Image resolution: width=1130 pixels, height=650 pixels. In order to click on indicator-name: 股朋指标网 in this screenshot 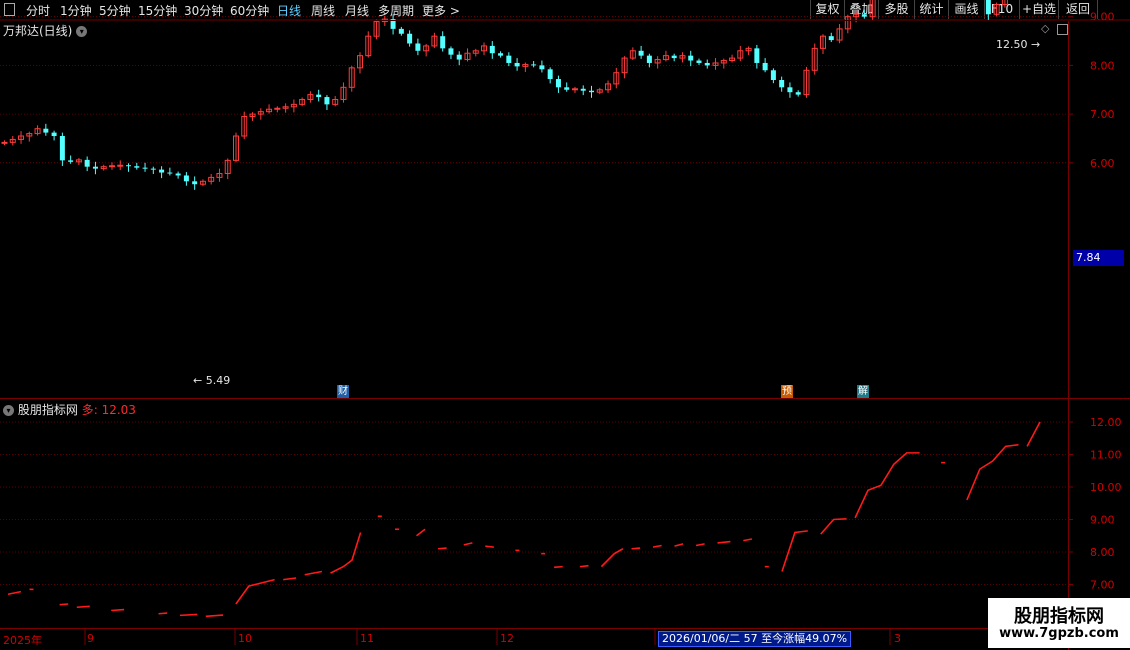, I will do `click(47, 410)`.